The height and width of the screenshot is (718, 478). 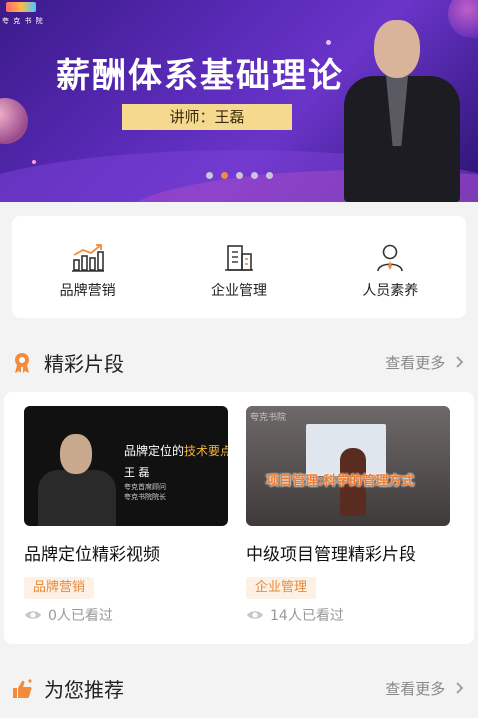 I want to click on view-count: 14人已看过, so click(x=348, y=615).